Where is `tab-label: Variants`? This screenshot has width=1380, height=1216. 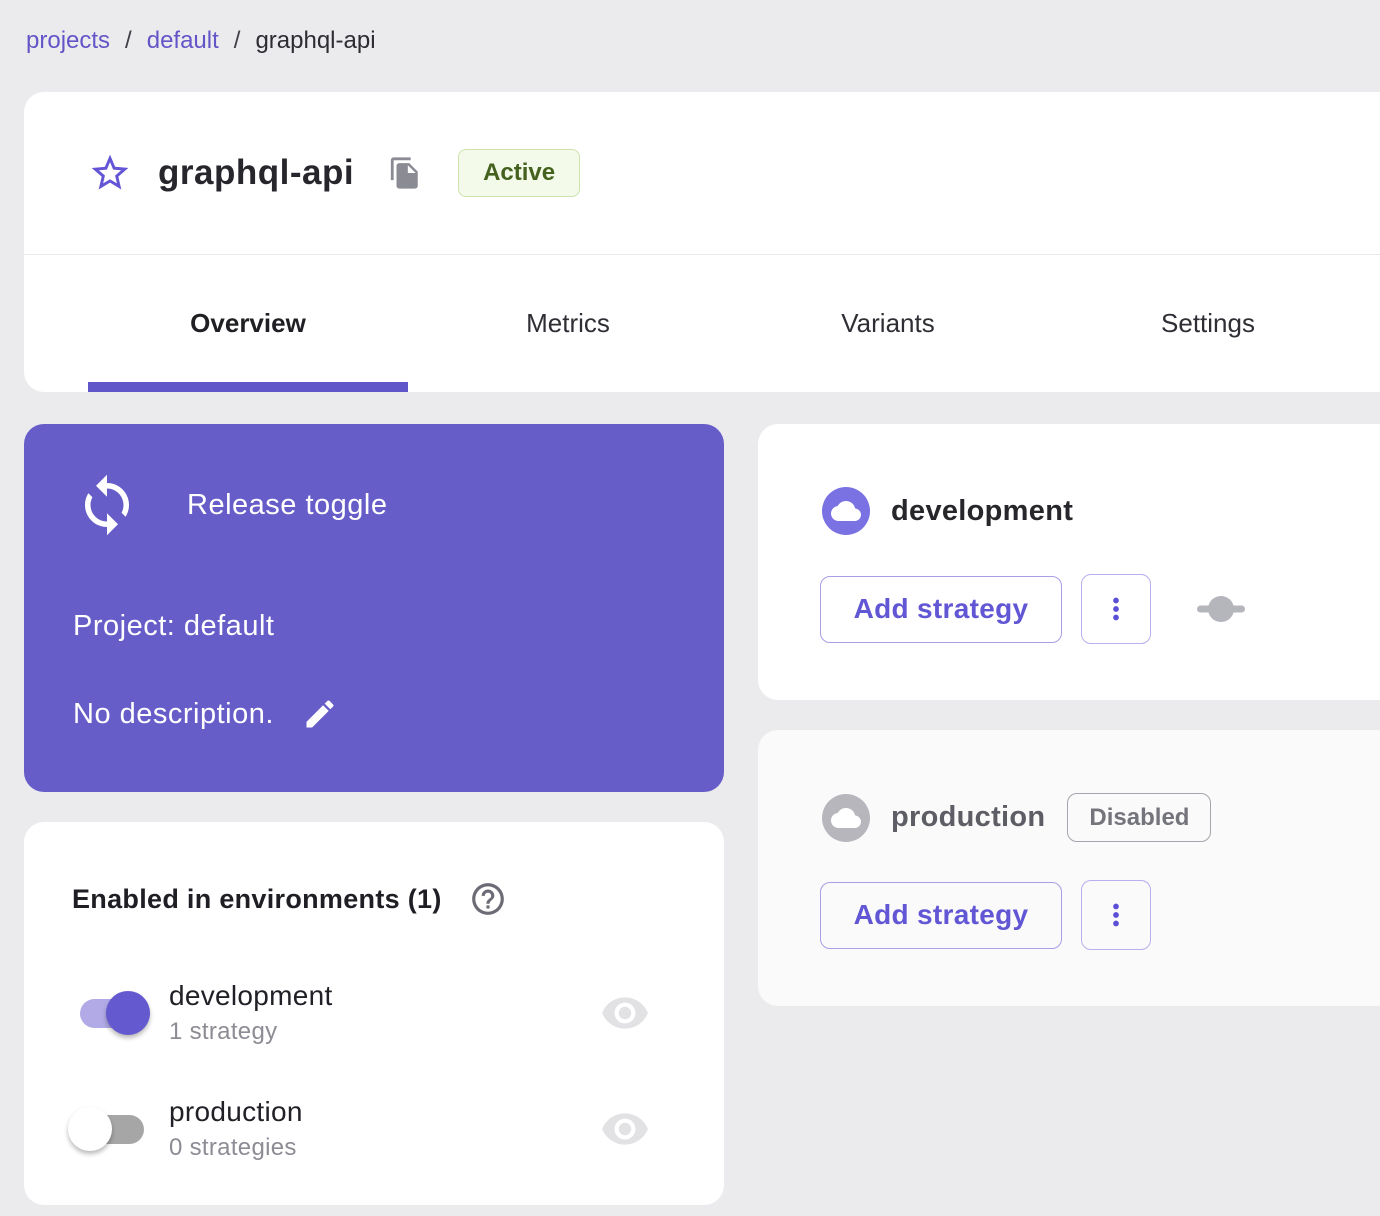
tab-label: Variants is located at coordinates (888, 323).